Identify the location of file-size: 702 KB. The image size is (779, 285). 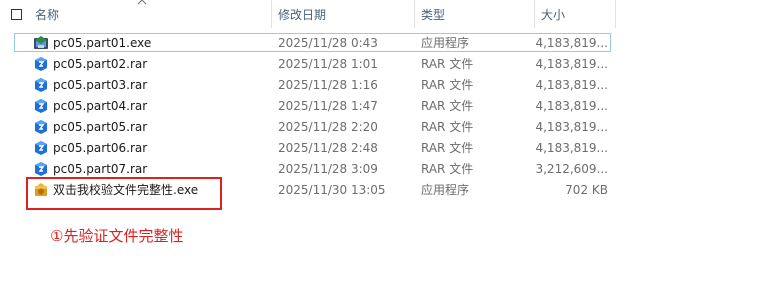
(586, 190).